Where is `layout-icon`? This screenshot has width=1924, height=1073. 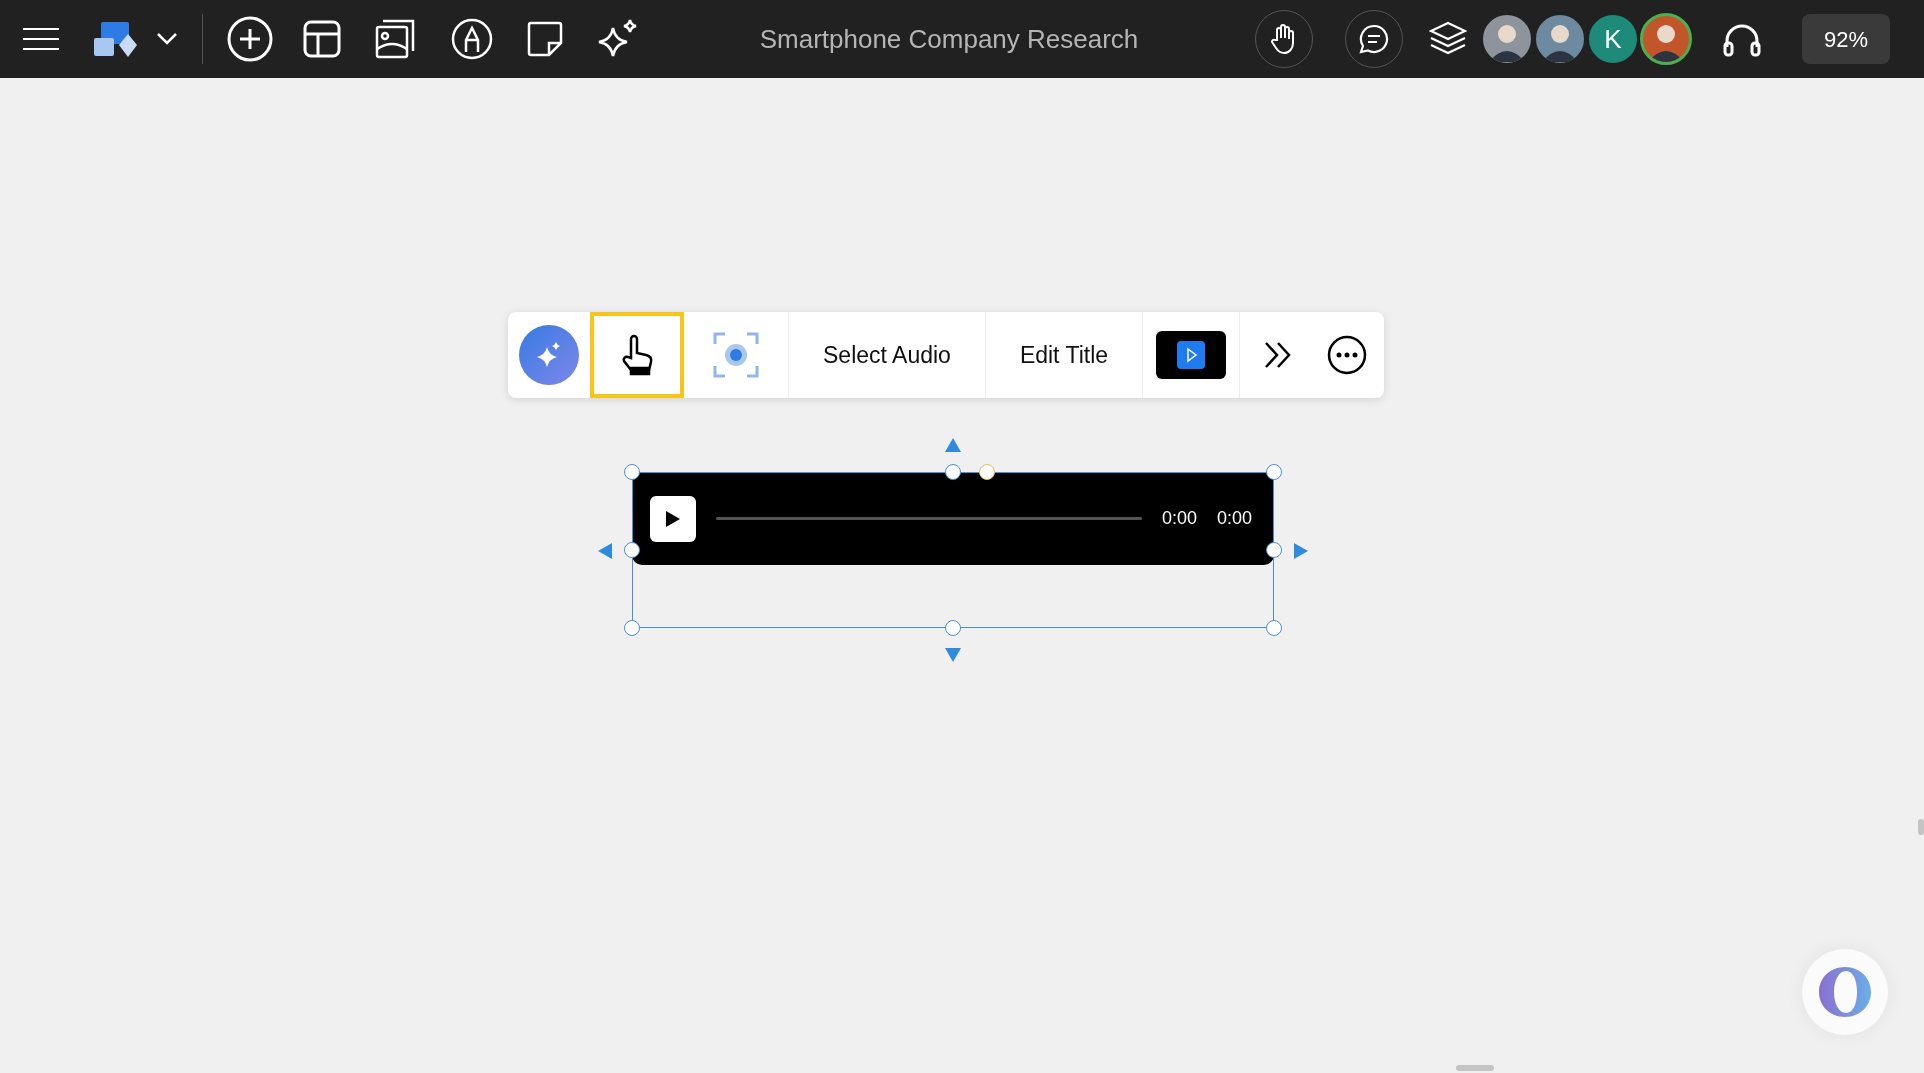 layout-icon is located at coordinates (322, 39).